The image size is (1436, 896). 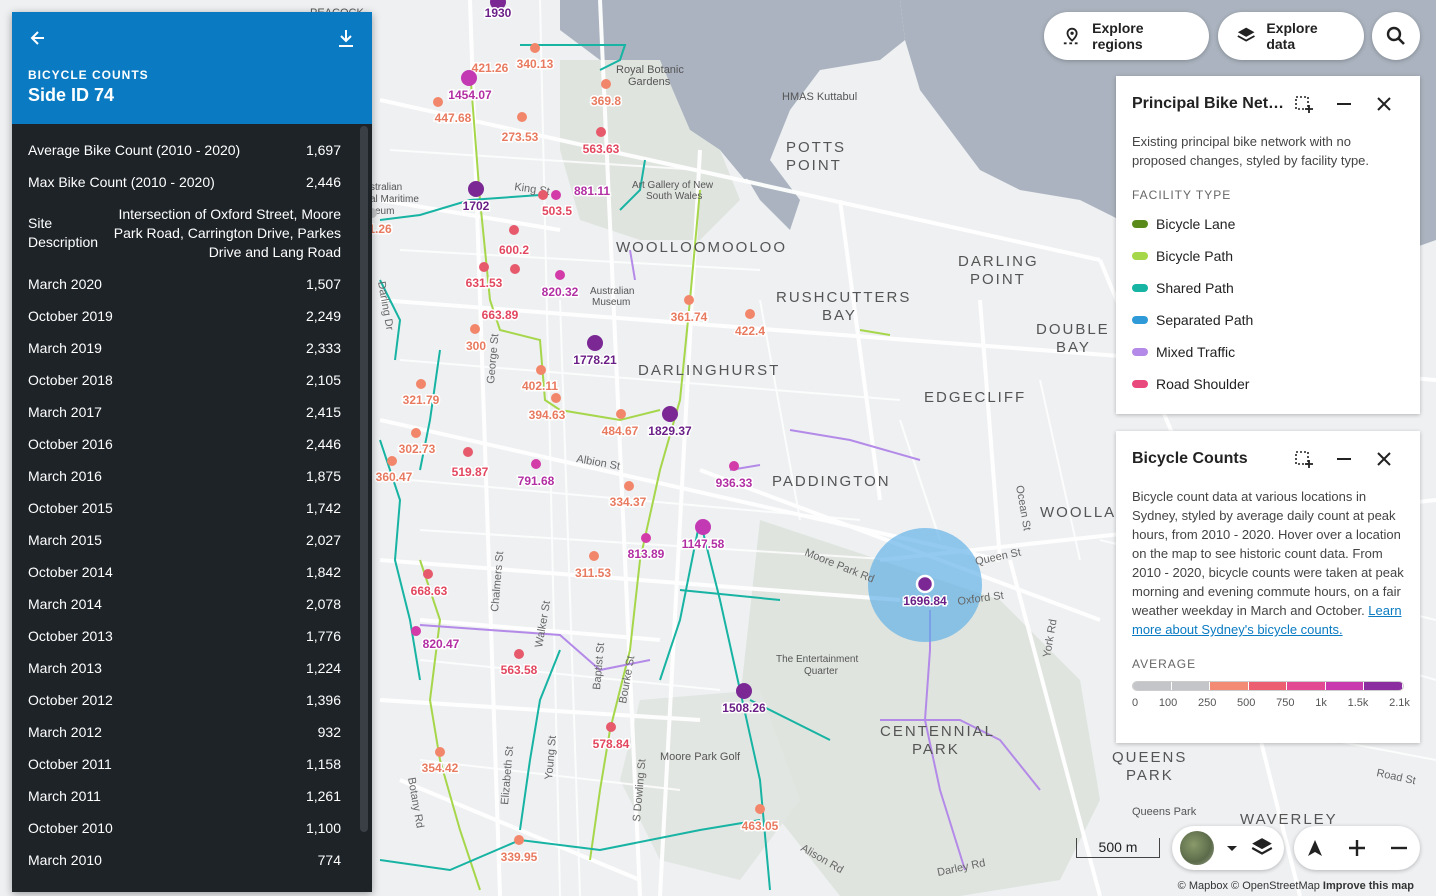 I want to click on layers-icon, so click(x=1262, y=848).